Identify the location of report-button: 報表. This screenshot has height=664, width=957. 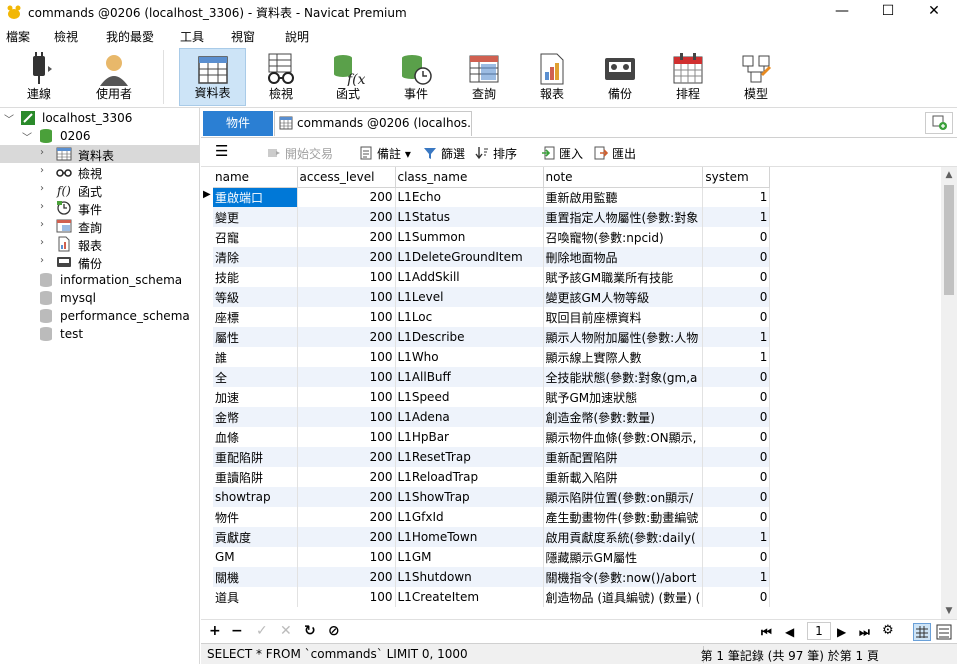
(552, 77).